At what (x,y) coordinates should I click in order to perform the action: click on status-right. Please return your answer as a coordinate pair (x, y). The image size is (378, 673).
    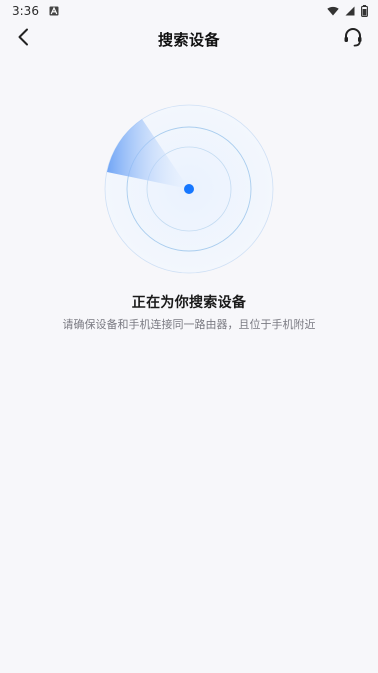
    Looking at the image, I should click on (347, 11).